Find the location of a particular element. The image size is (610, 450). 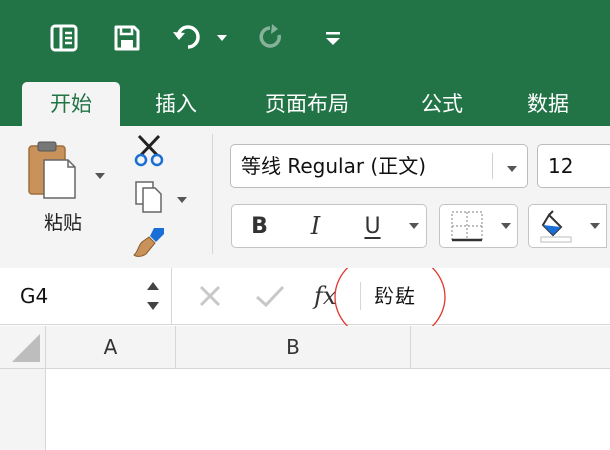

fill-color-chevron-icon is located at coordinates (594, 226).